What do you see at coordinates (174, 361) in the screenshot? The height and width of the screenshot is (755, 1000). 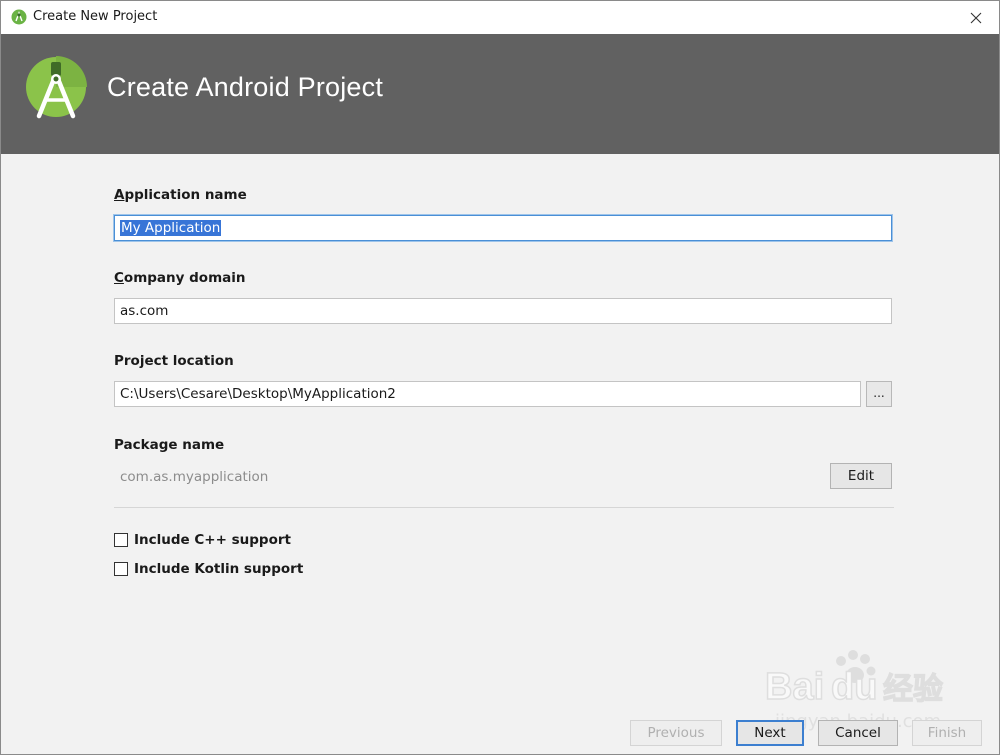 I see `project-location-label: Project location` at bounding box center [174, 361].